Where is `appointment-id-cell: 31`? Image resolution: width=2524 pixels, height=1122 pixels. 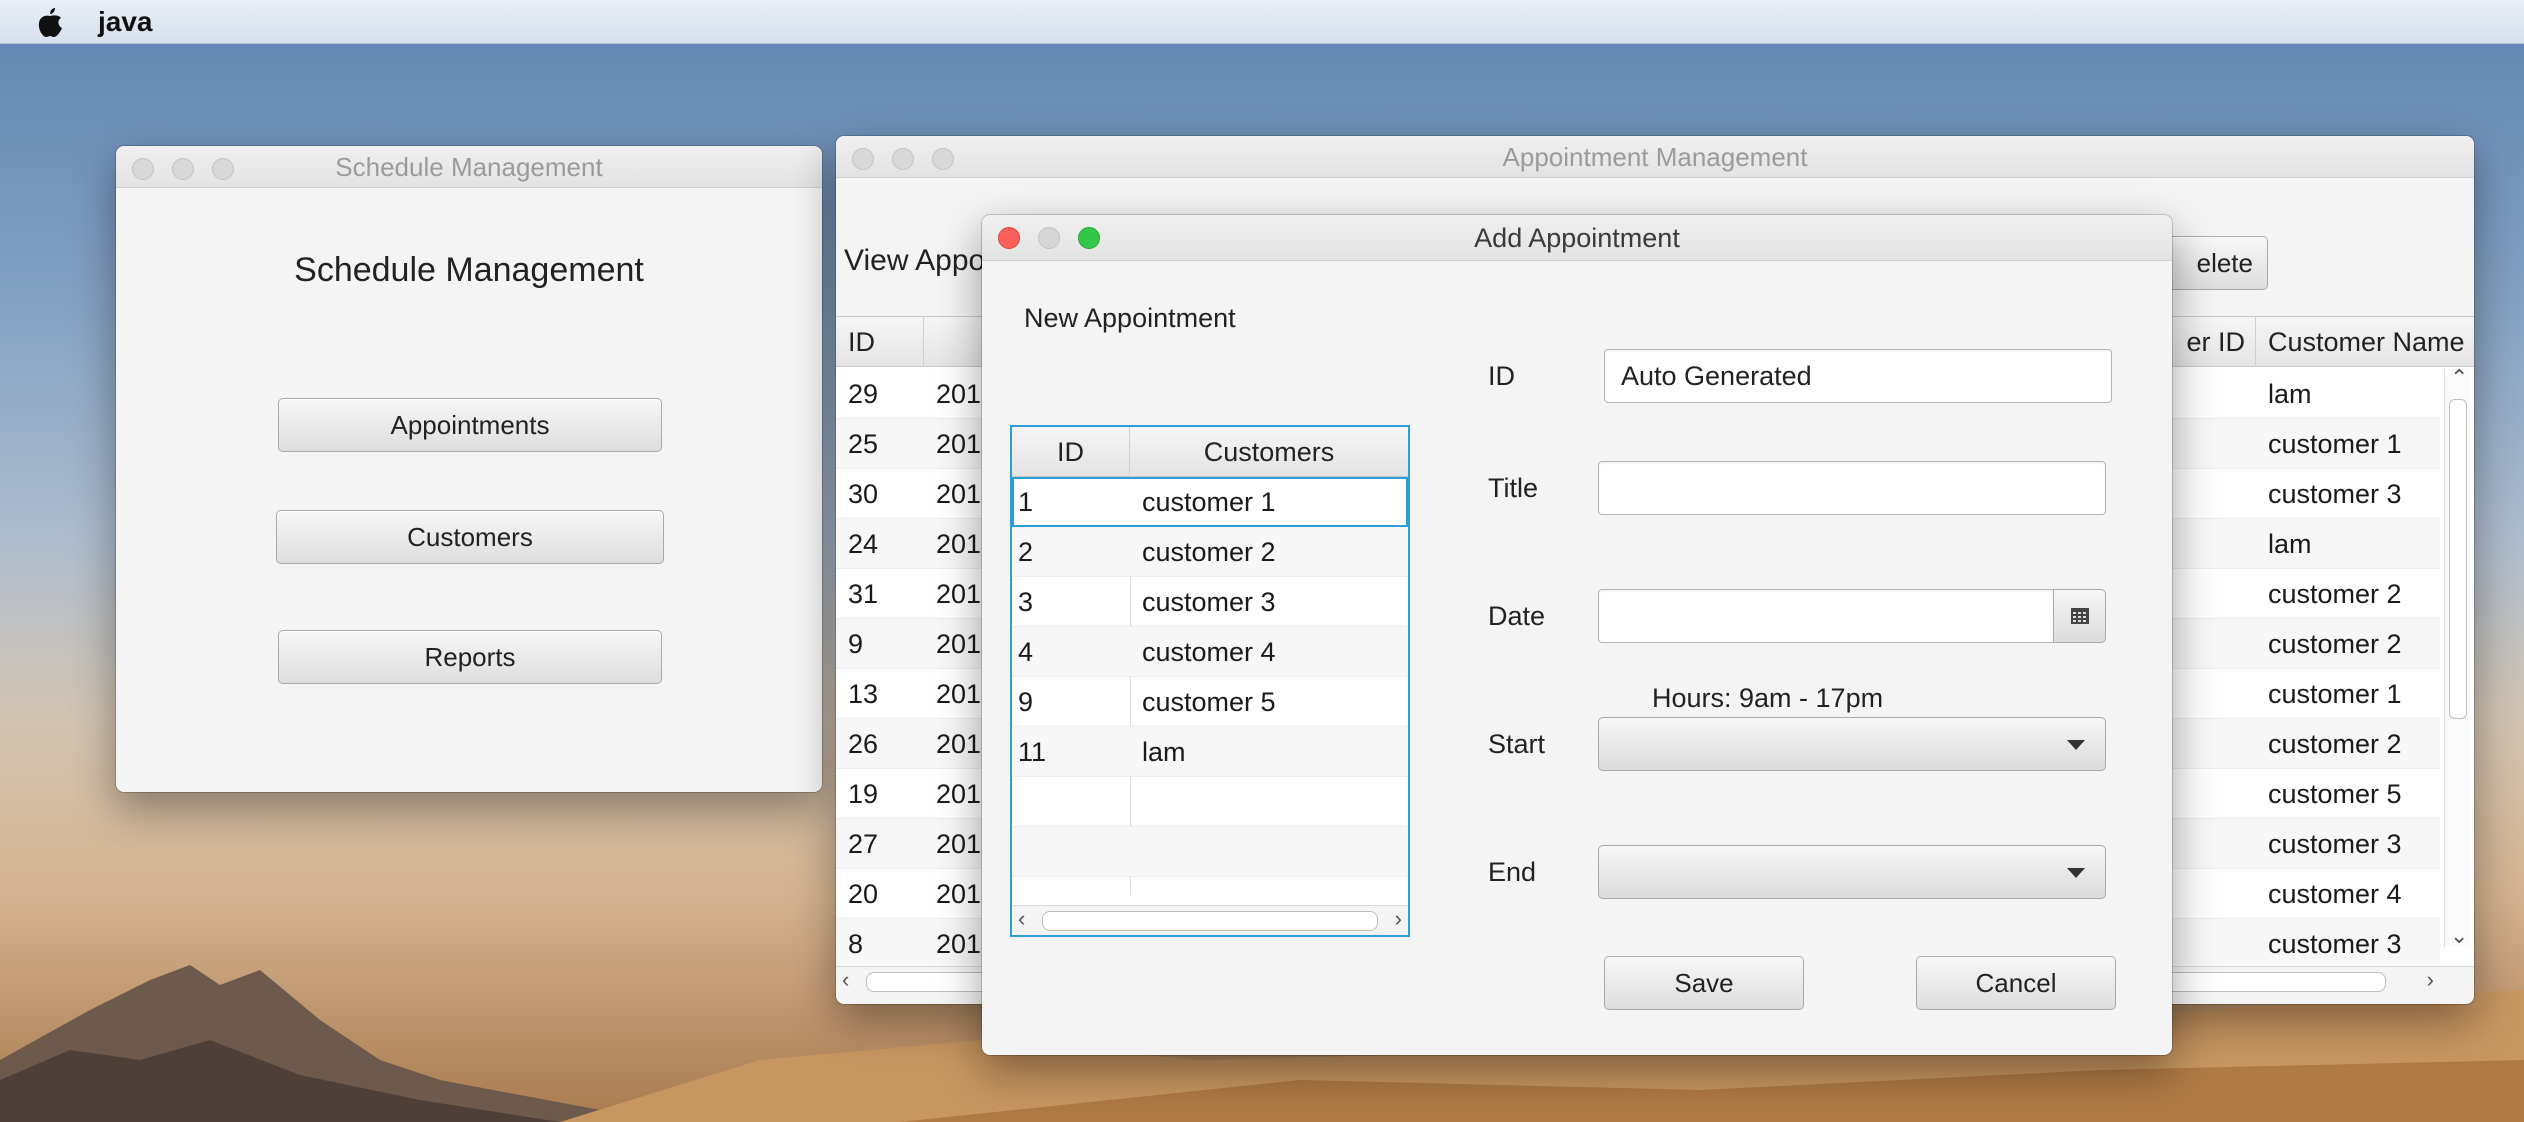
appointment-id-cell: 31 is located at coordinates (863, 594).